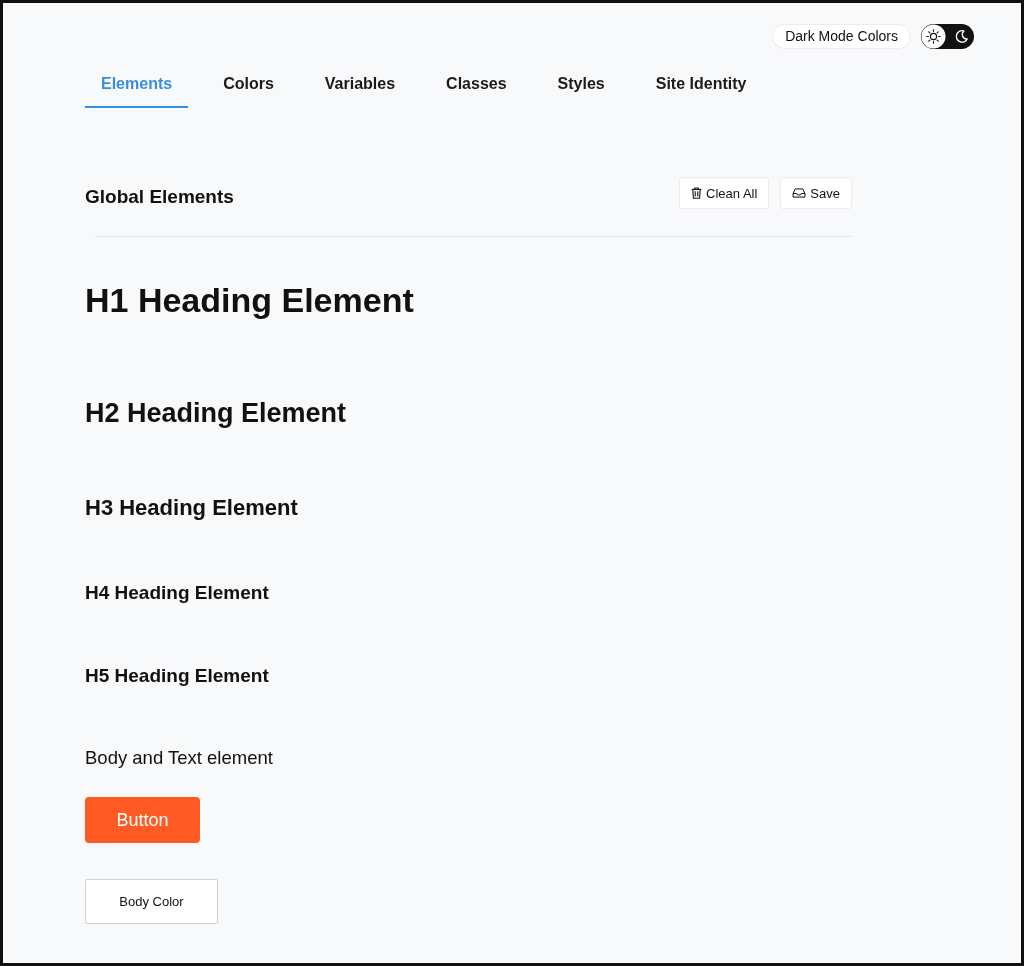 This screenshot has height=966, width=1024. What do you see at coordinates (151, 901) in the screenshot?
I see `body-color-button: Body Color` at bounding box center [151, 901].